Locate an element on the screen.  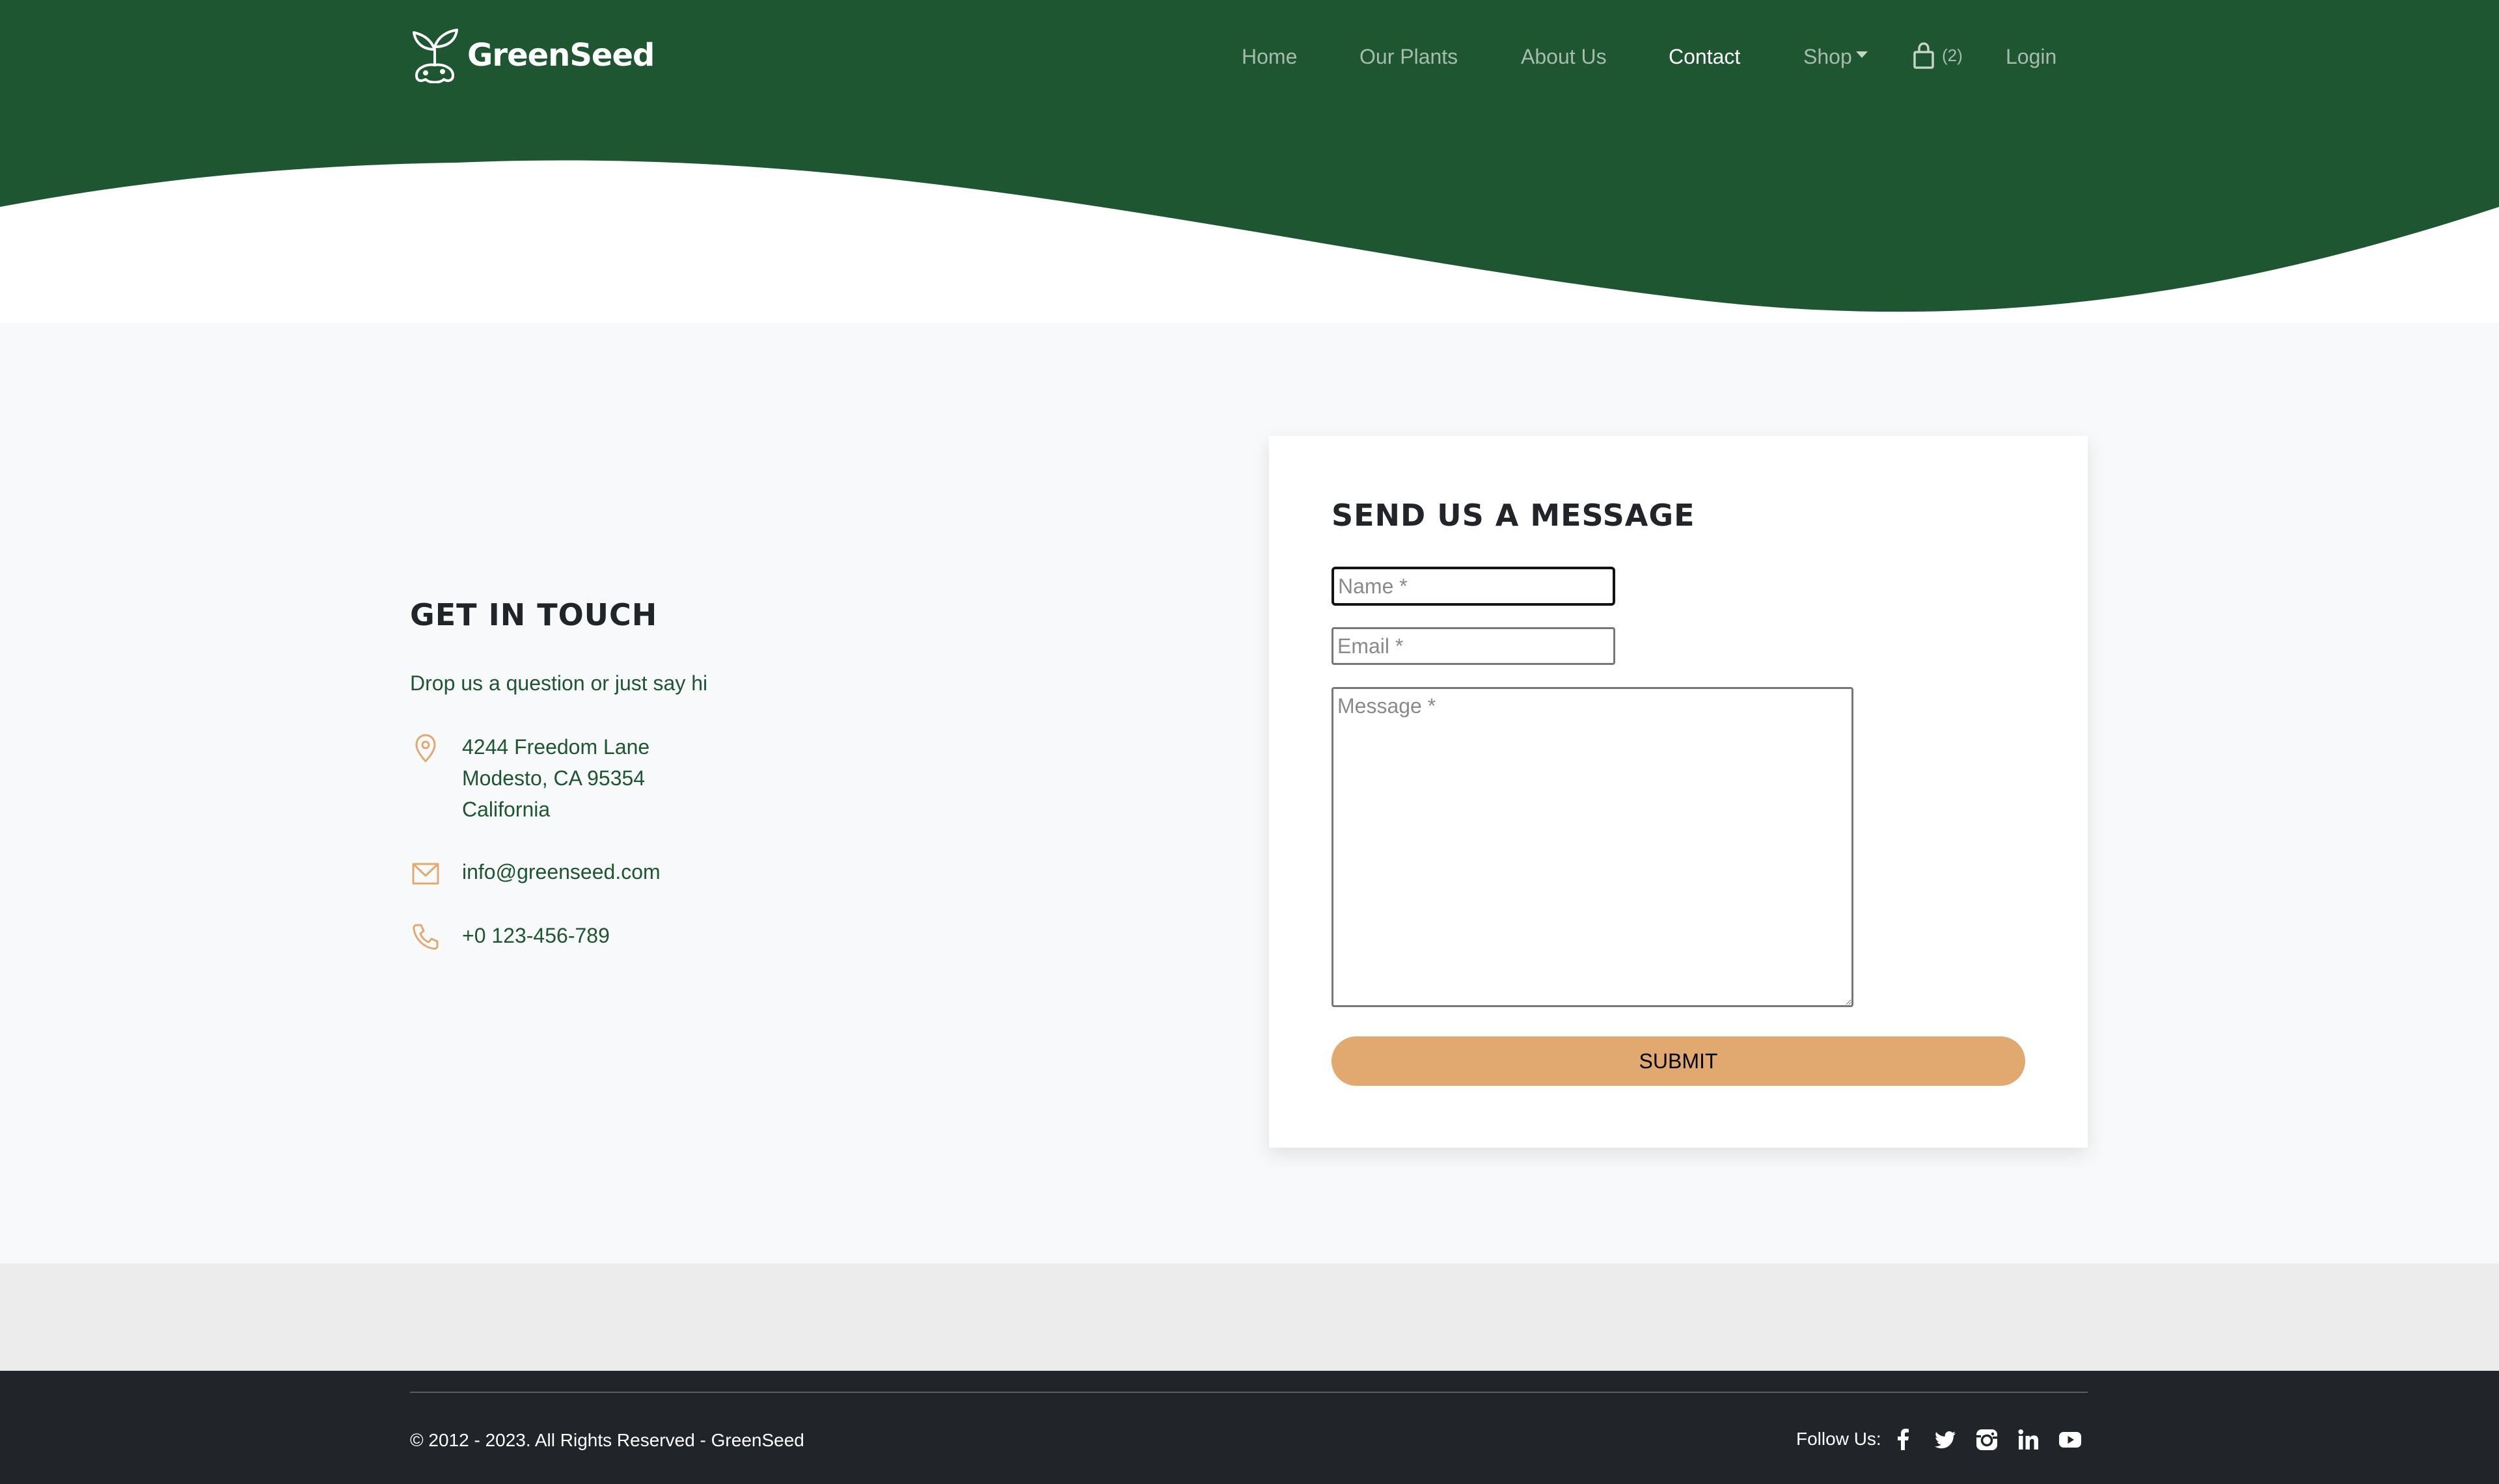
facebook-icon is located at coordinates (1903, 1439).